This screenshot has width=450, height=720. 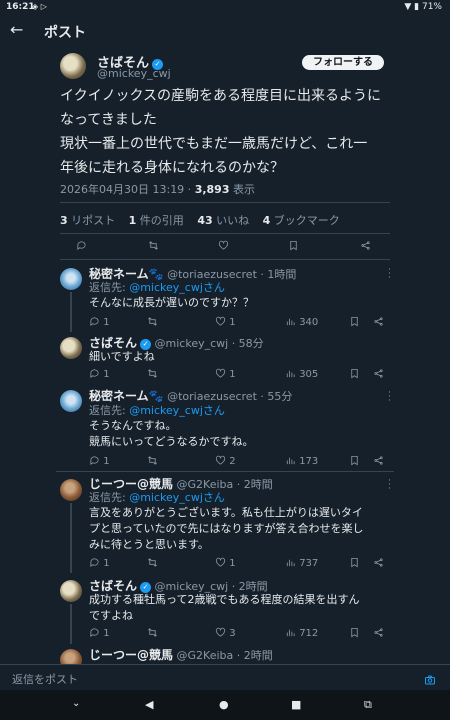 What do you see at coordinates (76, 703) in the screenshot?
I see `keyboard-hide-icon: ⌄` at bounding box center [76, 703].